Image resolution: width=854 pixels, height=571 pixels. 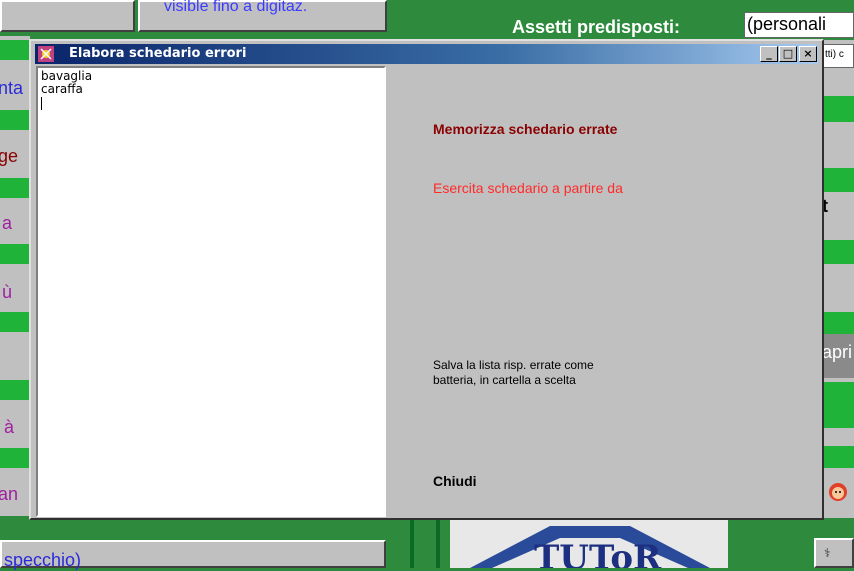 I want to click on right-small-cell: tti) c, so click(x=838, y=56).